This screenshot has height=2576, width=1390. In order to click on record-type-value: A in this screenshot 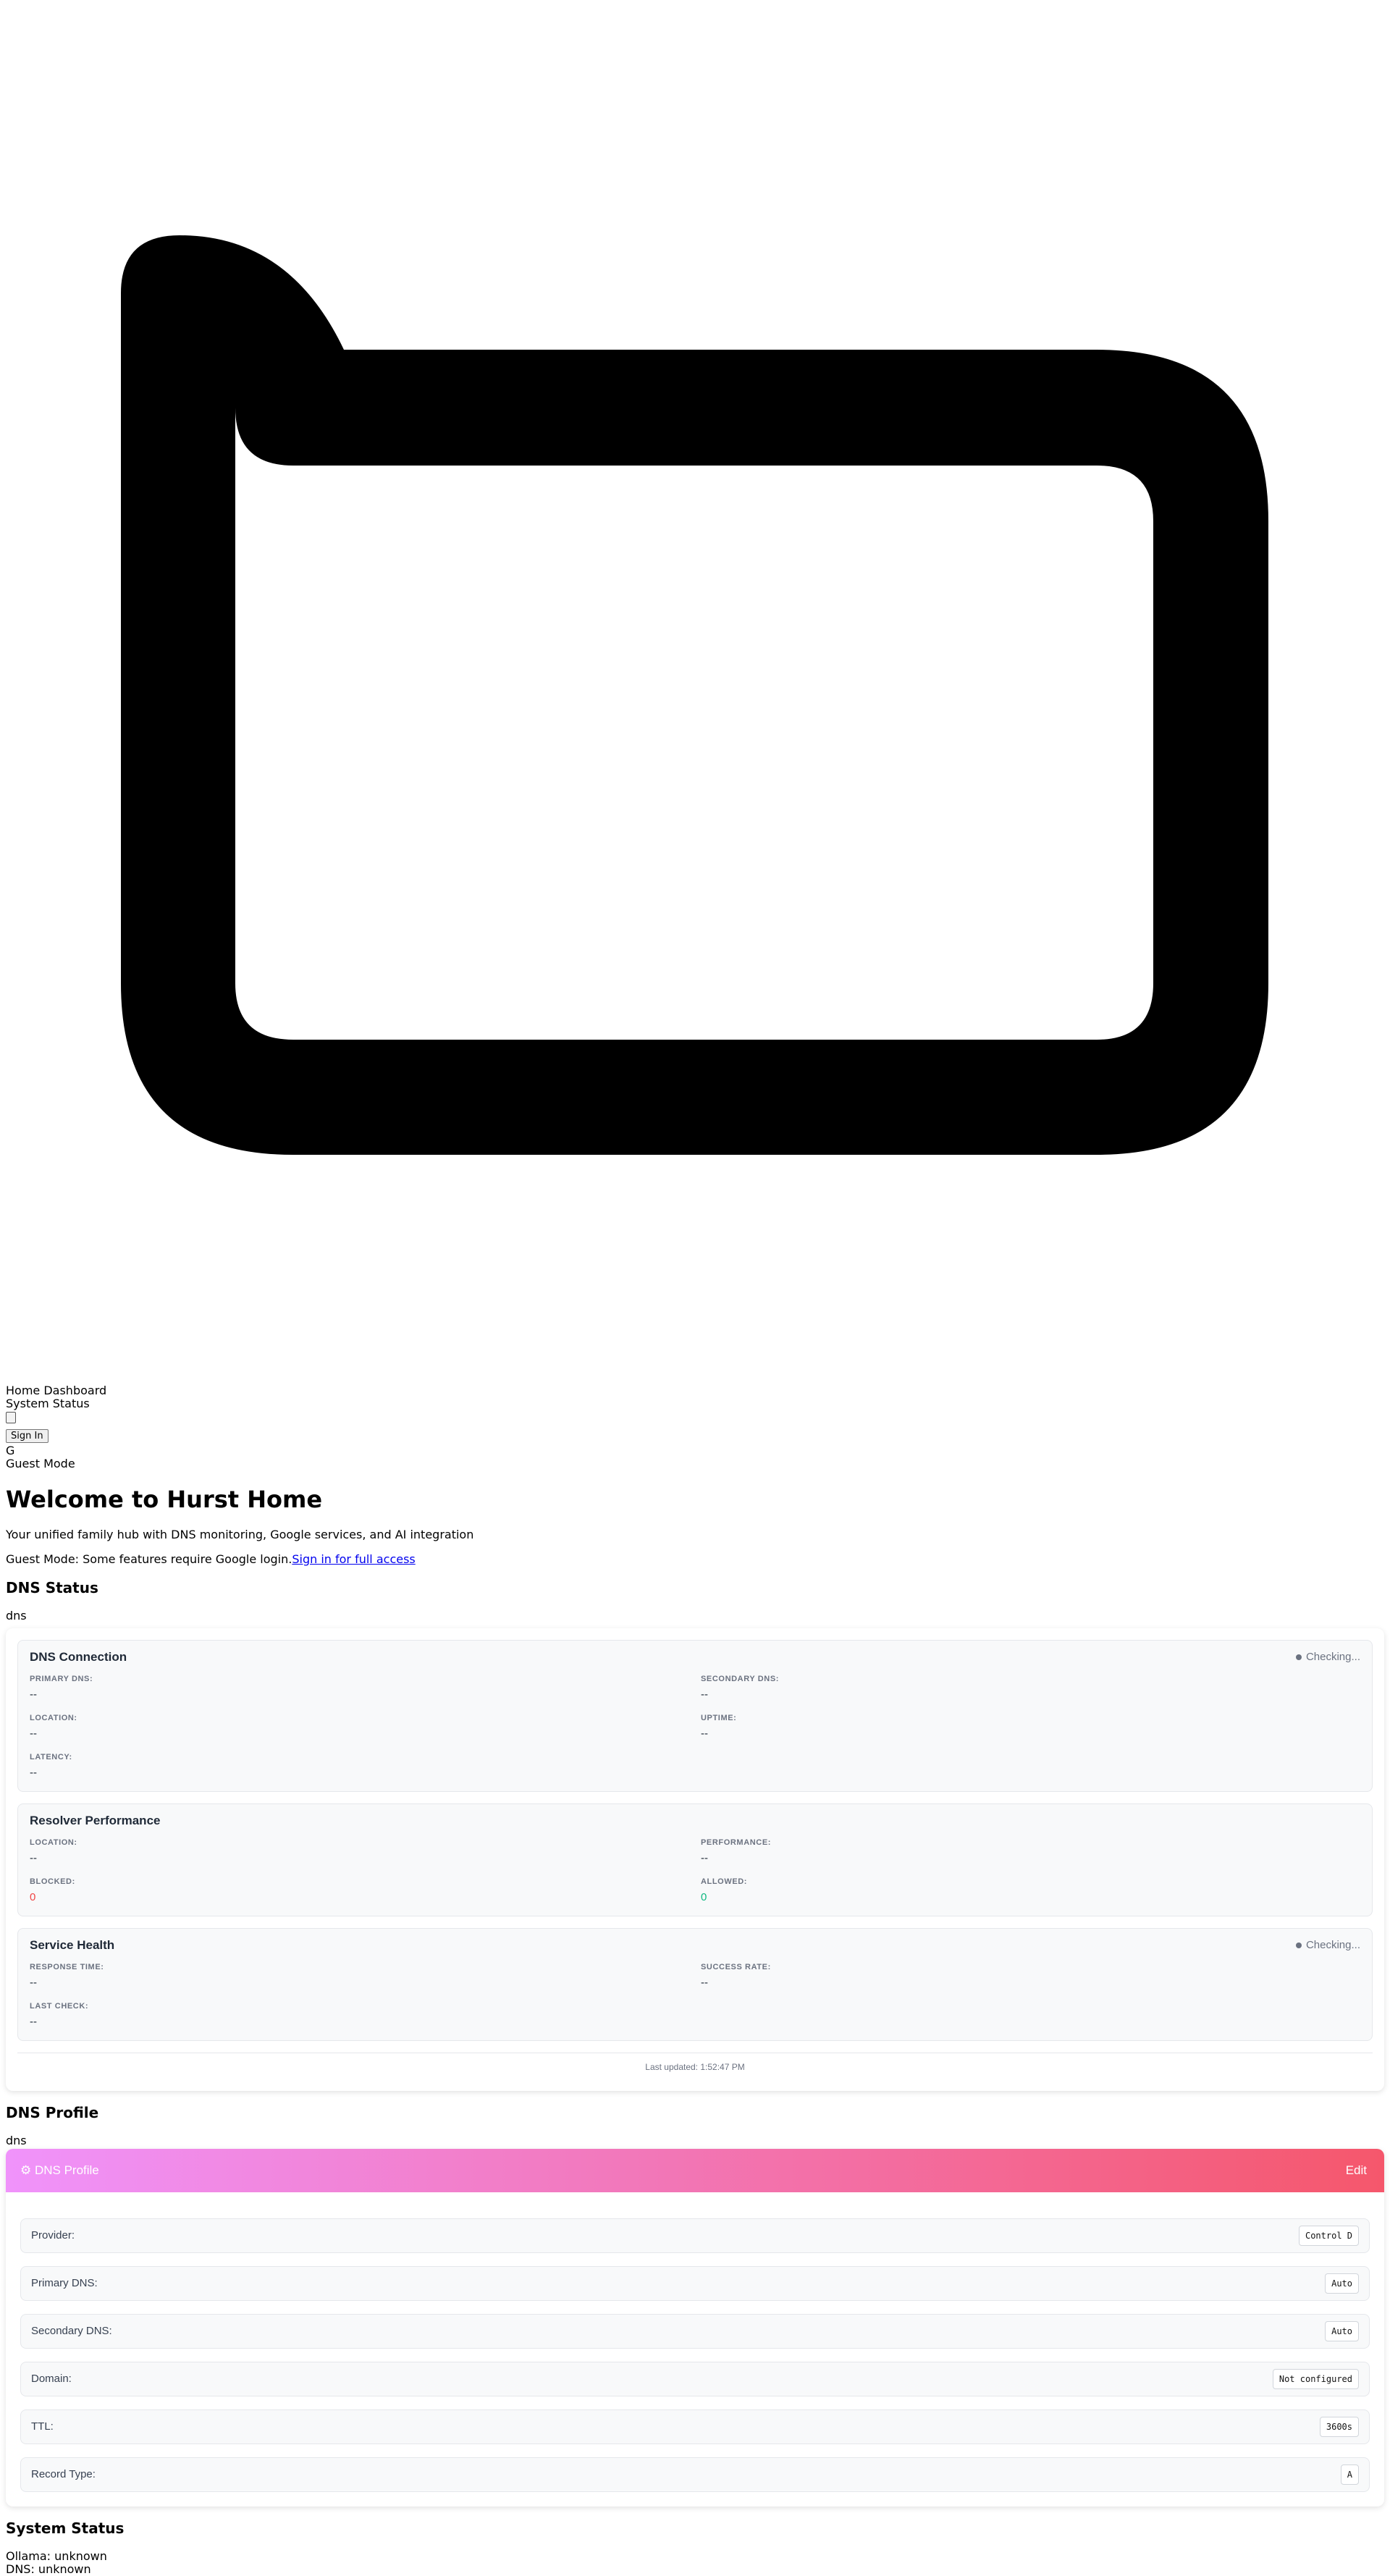, I will do `click(1350, 2475)`.